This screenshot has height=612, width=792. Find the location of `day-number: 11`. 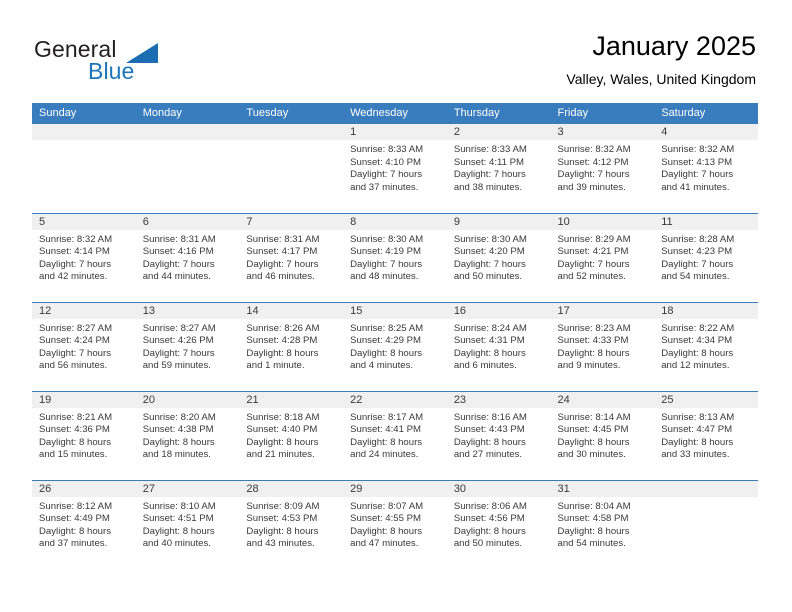

day-number: 11 is located at coordinates (706, 221).